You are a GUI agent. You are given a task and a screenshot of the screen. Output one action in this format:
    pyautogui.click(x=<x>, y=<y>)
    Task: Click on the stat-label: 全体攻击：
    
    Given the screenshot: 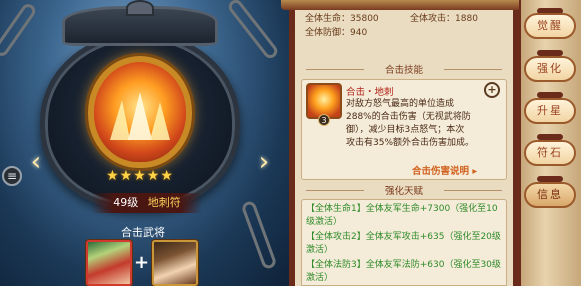 What is the action you would take?
    pyautogui.click(x=433, y=19)
    